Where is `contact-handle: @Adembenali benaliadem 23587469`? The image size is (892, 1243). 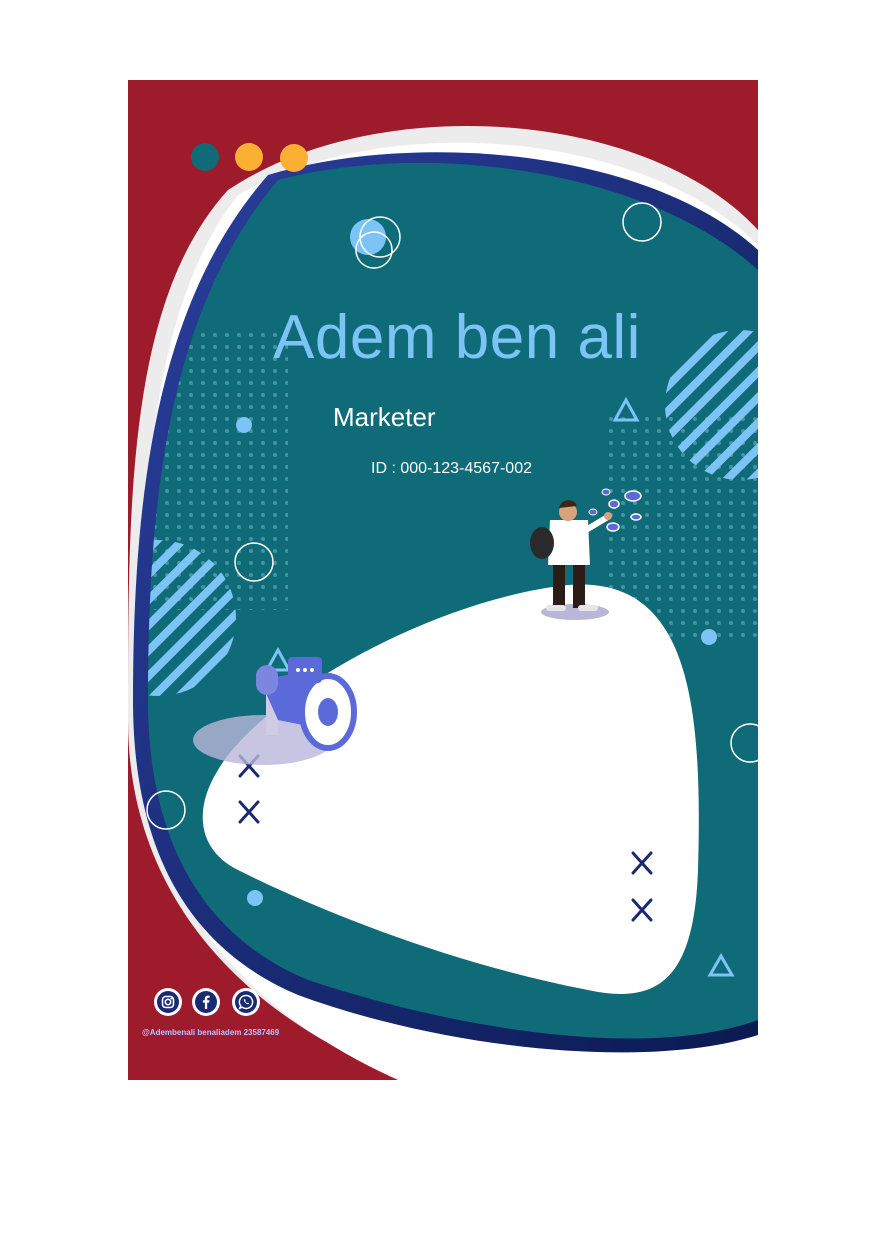
contact-handle: @Adembenali benaliadem 23587469 is located at coordinates (211, 1032).